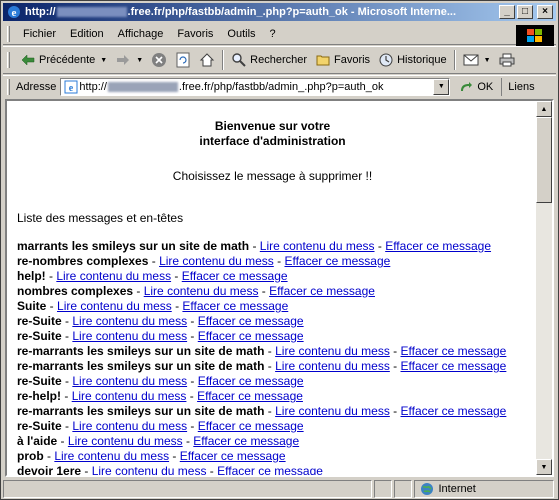 The width and height of the screenshot is (559, 500). What do you see at coordinates (352, 60) in the screenshot?
I see `favorites-label: Favoris` at bounding box center [352, 60].